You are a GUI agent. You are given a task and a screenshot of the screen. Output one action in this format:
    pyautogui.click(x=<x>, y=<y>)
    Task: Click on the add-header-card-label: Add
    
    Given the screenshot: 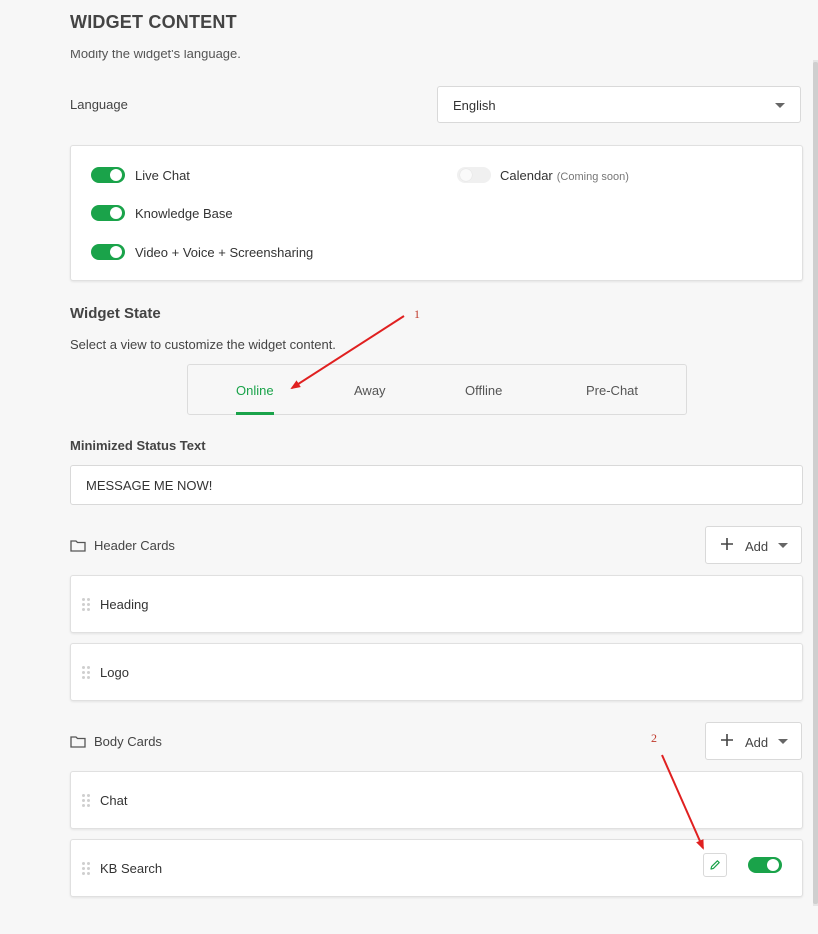 What is the action you would take?
    pyautogui.click(x=757, y=546)
    